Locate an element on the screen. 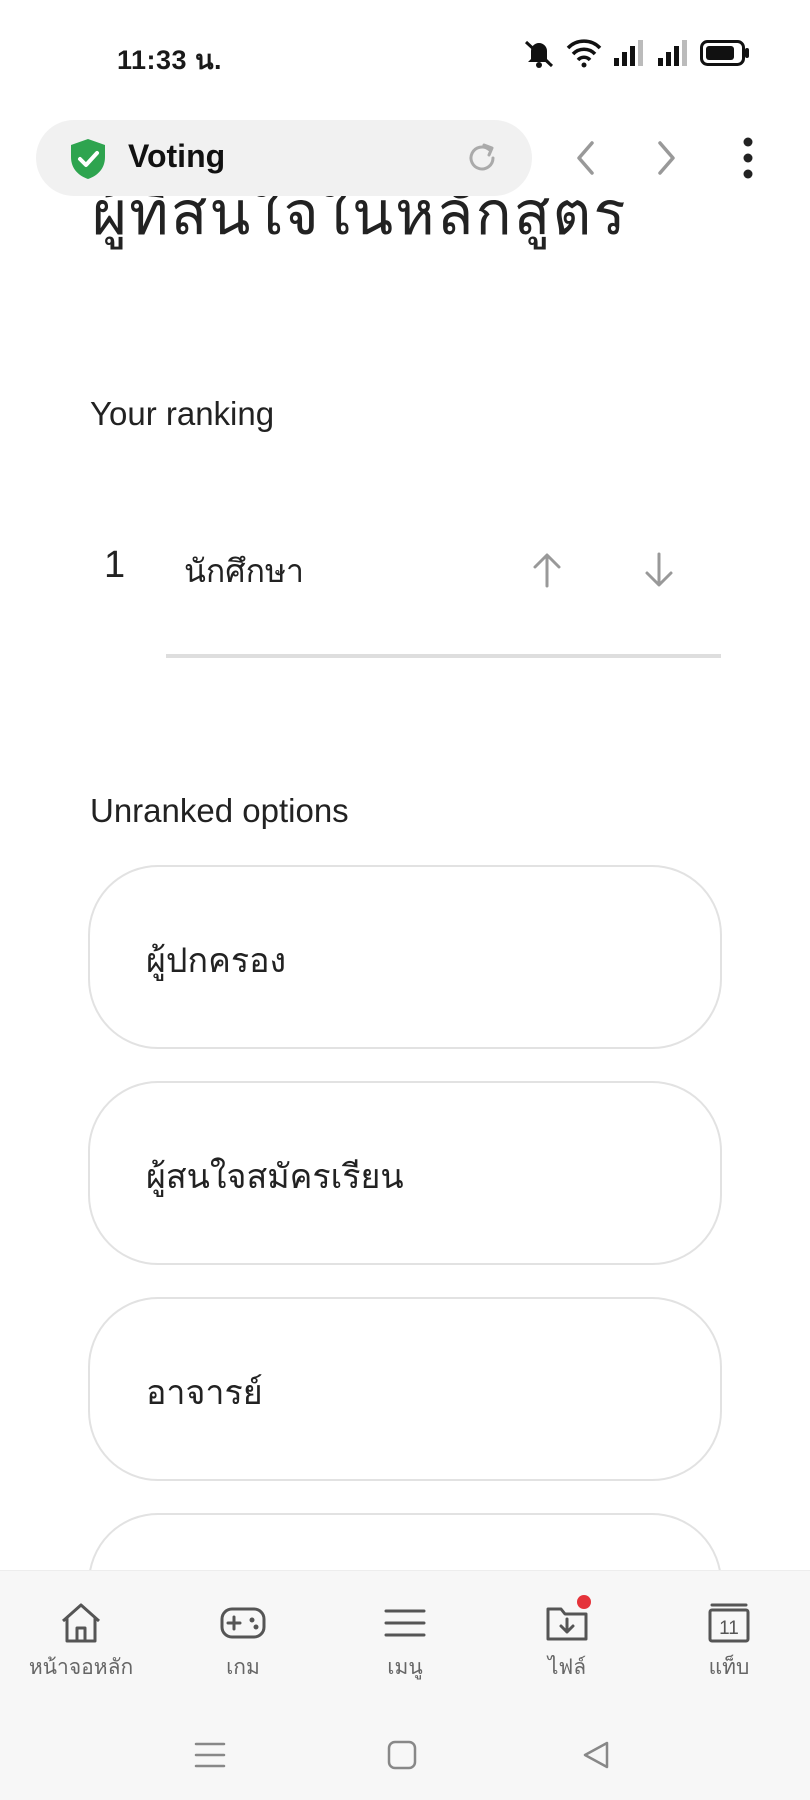  ranked-item: 1 นักศึกษา is located at coordinates (410, 570).